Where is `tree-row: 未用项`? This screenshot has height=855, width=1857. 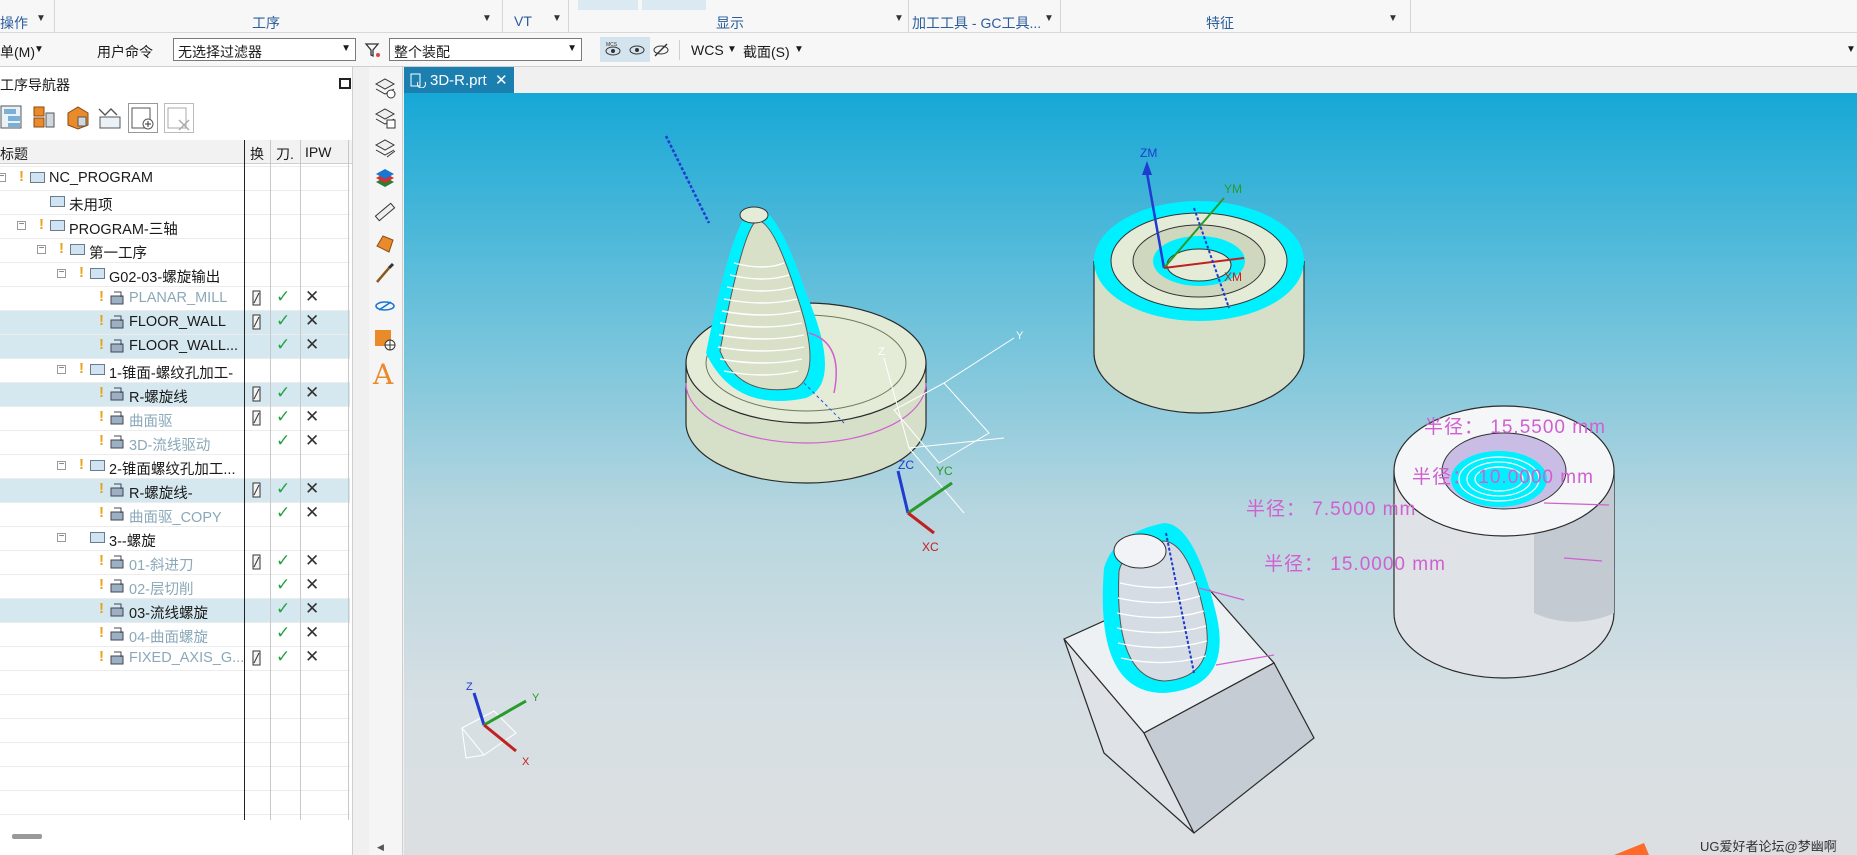 tree-row: 未用项 is located at coordinates (175, 202).